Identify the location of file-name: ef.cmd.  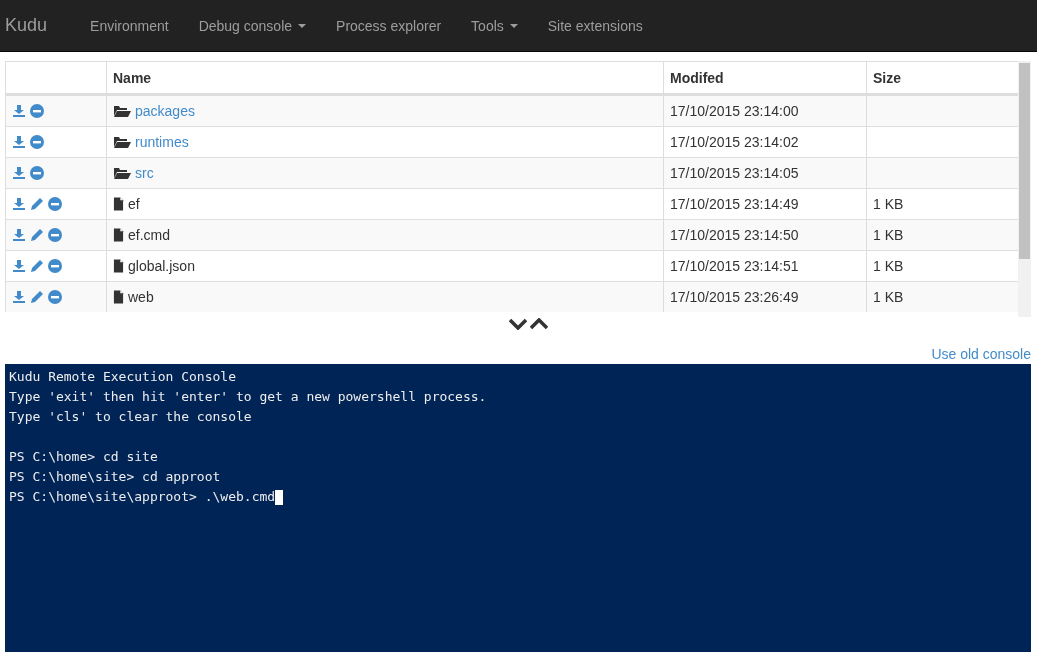
(149, 235).